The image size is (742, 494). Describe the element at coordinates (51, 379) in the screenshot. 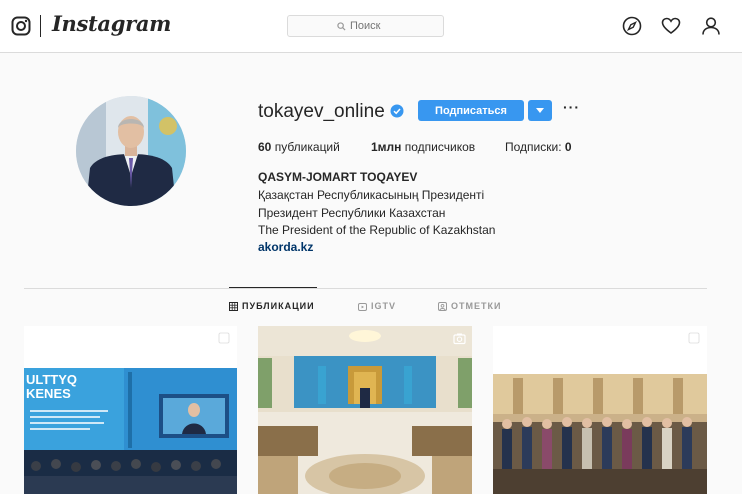

I see `banner-text: ULTTYQ` at that location.